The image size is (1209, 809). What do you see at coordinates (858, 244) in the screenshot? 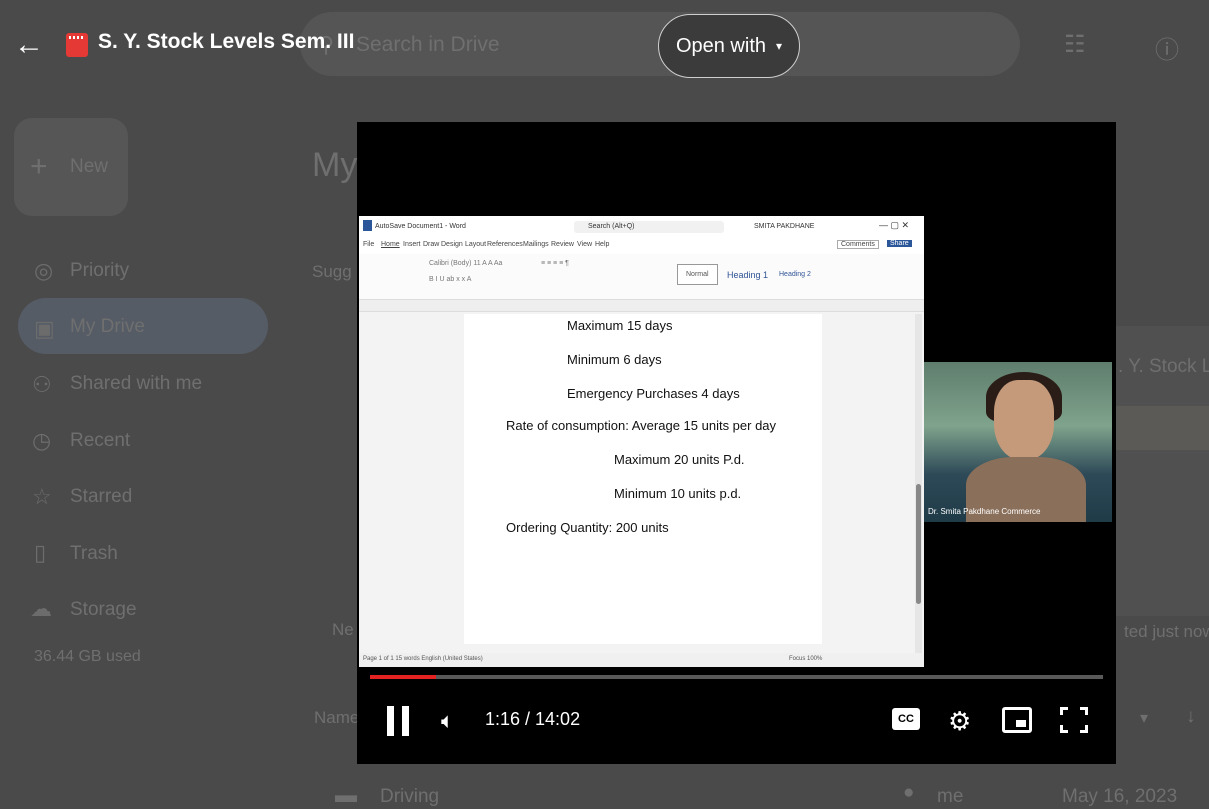
I see `comments-button: Comments` at bounding box center [858, 244].